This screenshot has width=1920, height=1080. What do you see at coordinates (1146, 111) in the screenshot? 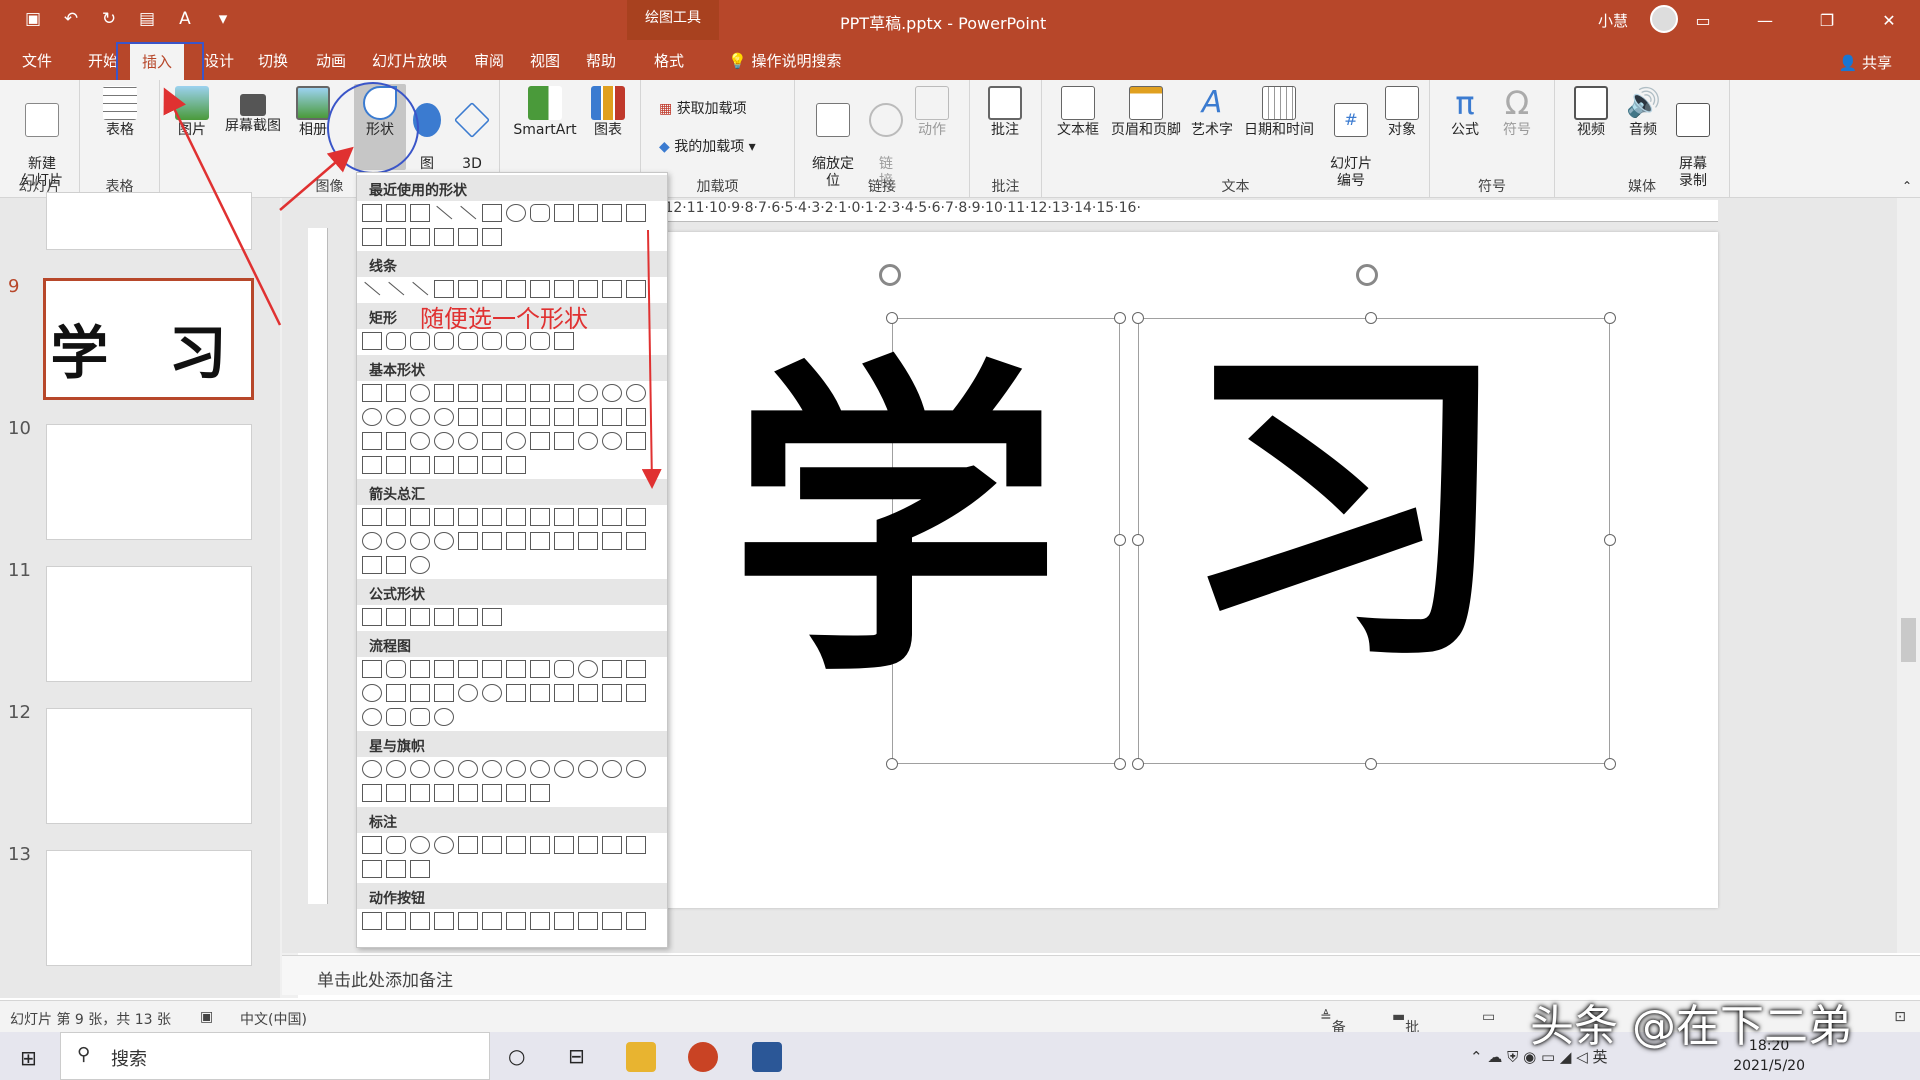
I see `header-footer-button: 页眉和页脚` at bounding box center [1146, 111].